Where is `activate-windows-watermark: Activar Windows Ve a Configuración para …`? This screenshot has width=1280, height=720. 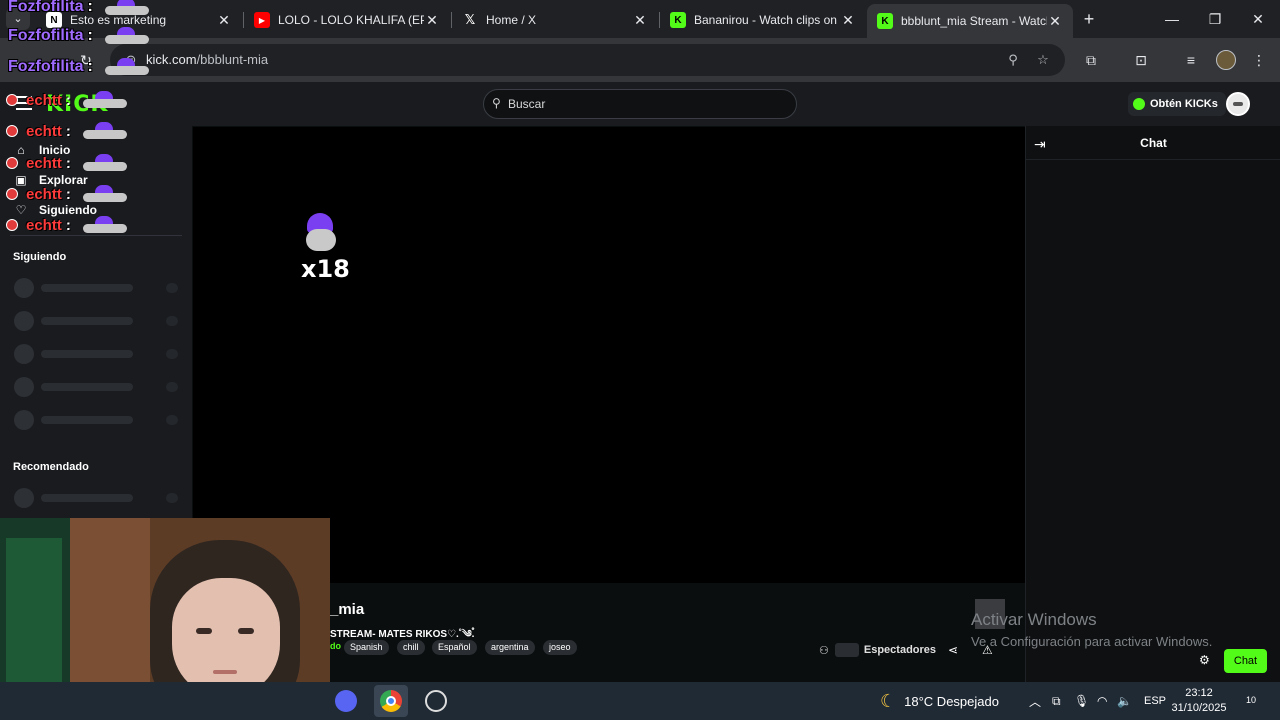 activate-windows-watermark: Activar Windows Ve a Configuración para … is located at coordinates (1091, 629).